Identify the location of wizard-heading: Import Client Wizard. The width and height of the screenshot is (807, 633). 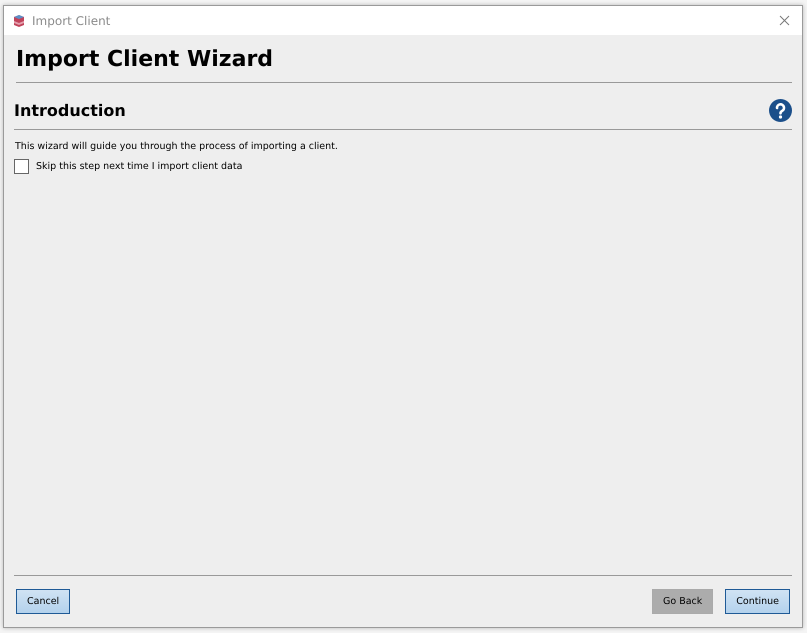
(404, 65).